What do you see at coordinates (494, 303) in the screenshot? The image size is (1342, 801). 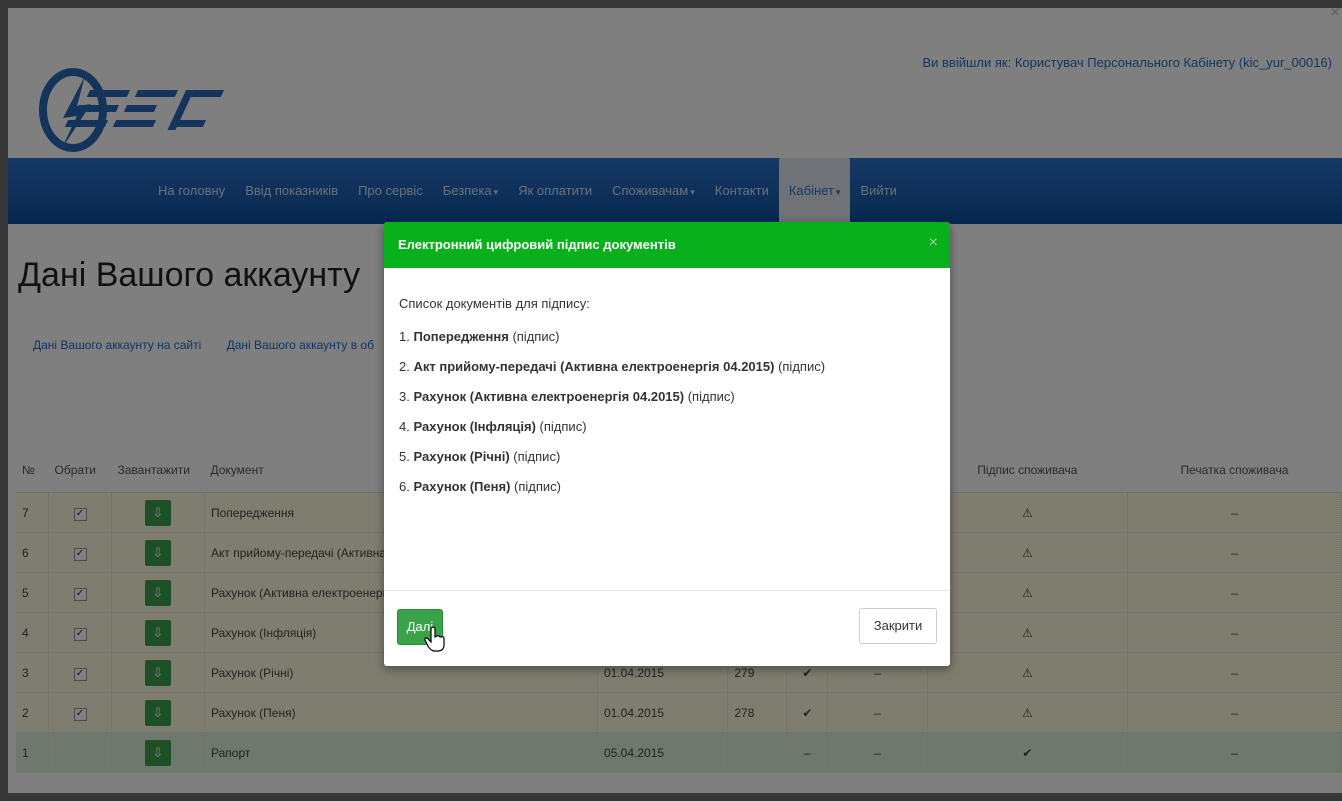 I see `modal-intro-text: Список документів для підпису:` at bounding box center [494, 303].